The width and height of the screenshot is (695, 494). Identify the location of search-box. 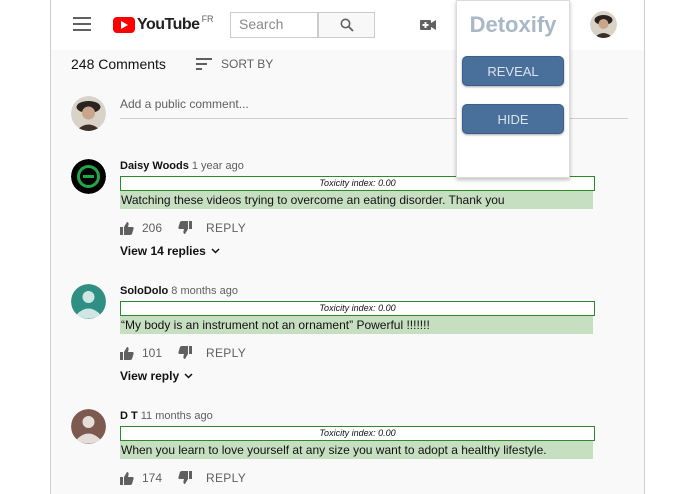
(274, 25).